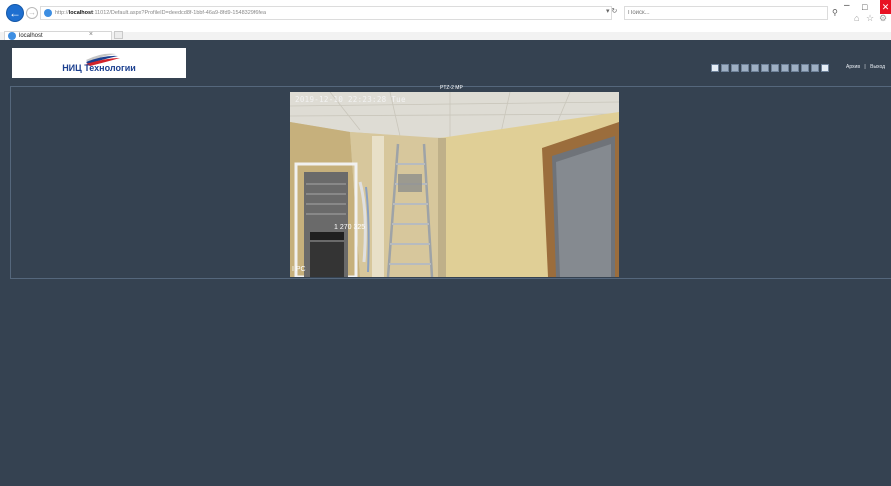  I want to click on video-corner-label: I PC, so click(299, 269).